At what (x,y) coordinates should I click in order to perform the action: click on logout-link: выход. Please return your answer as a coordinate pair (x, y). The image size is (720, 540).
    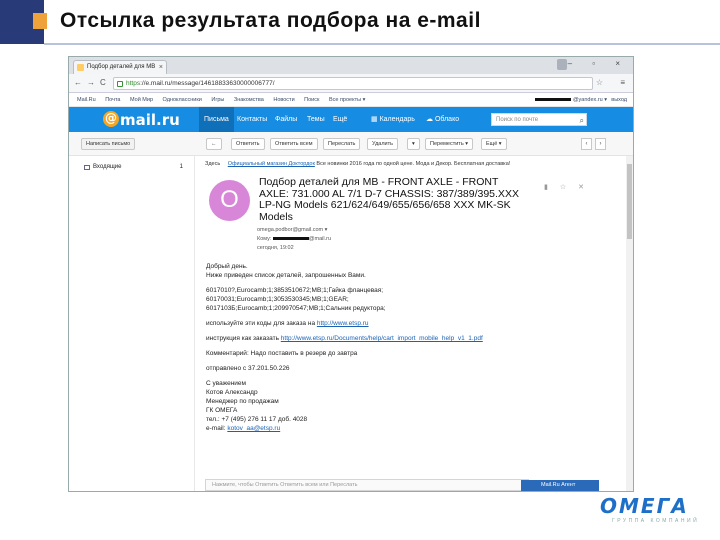
    Looking at the image, I should click on (619, 99).